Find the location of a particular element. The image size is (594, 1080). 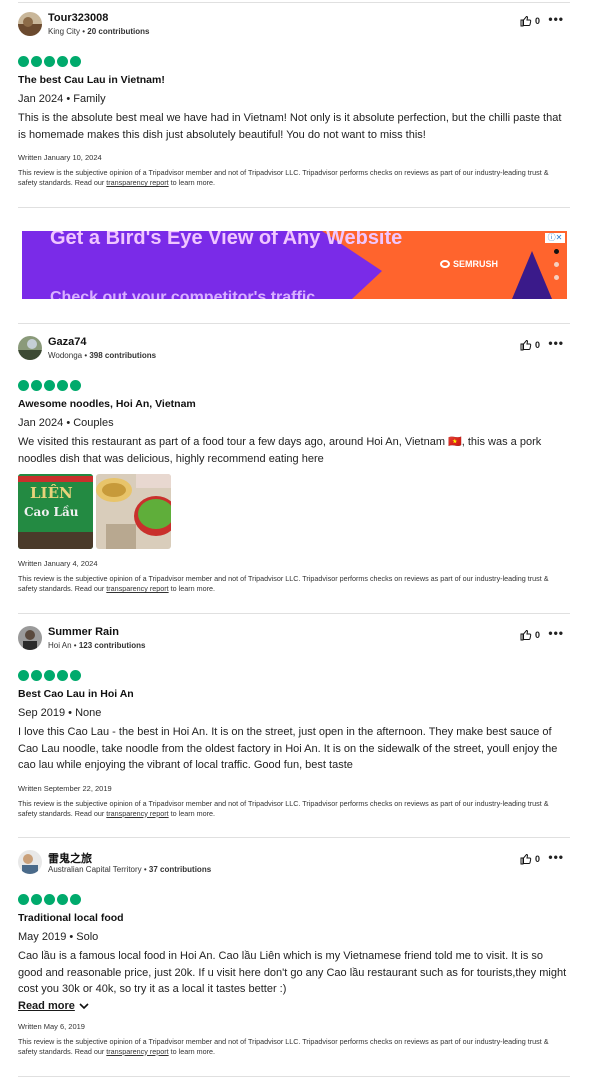

written-date: Written September 22, 2019 is located at coordinates (65, 788).